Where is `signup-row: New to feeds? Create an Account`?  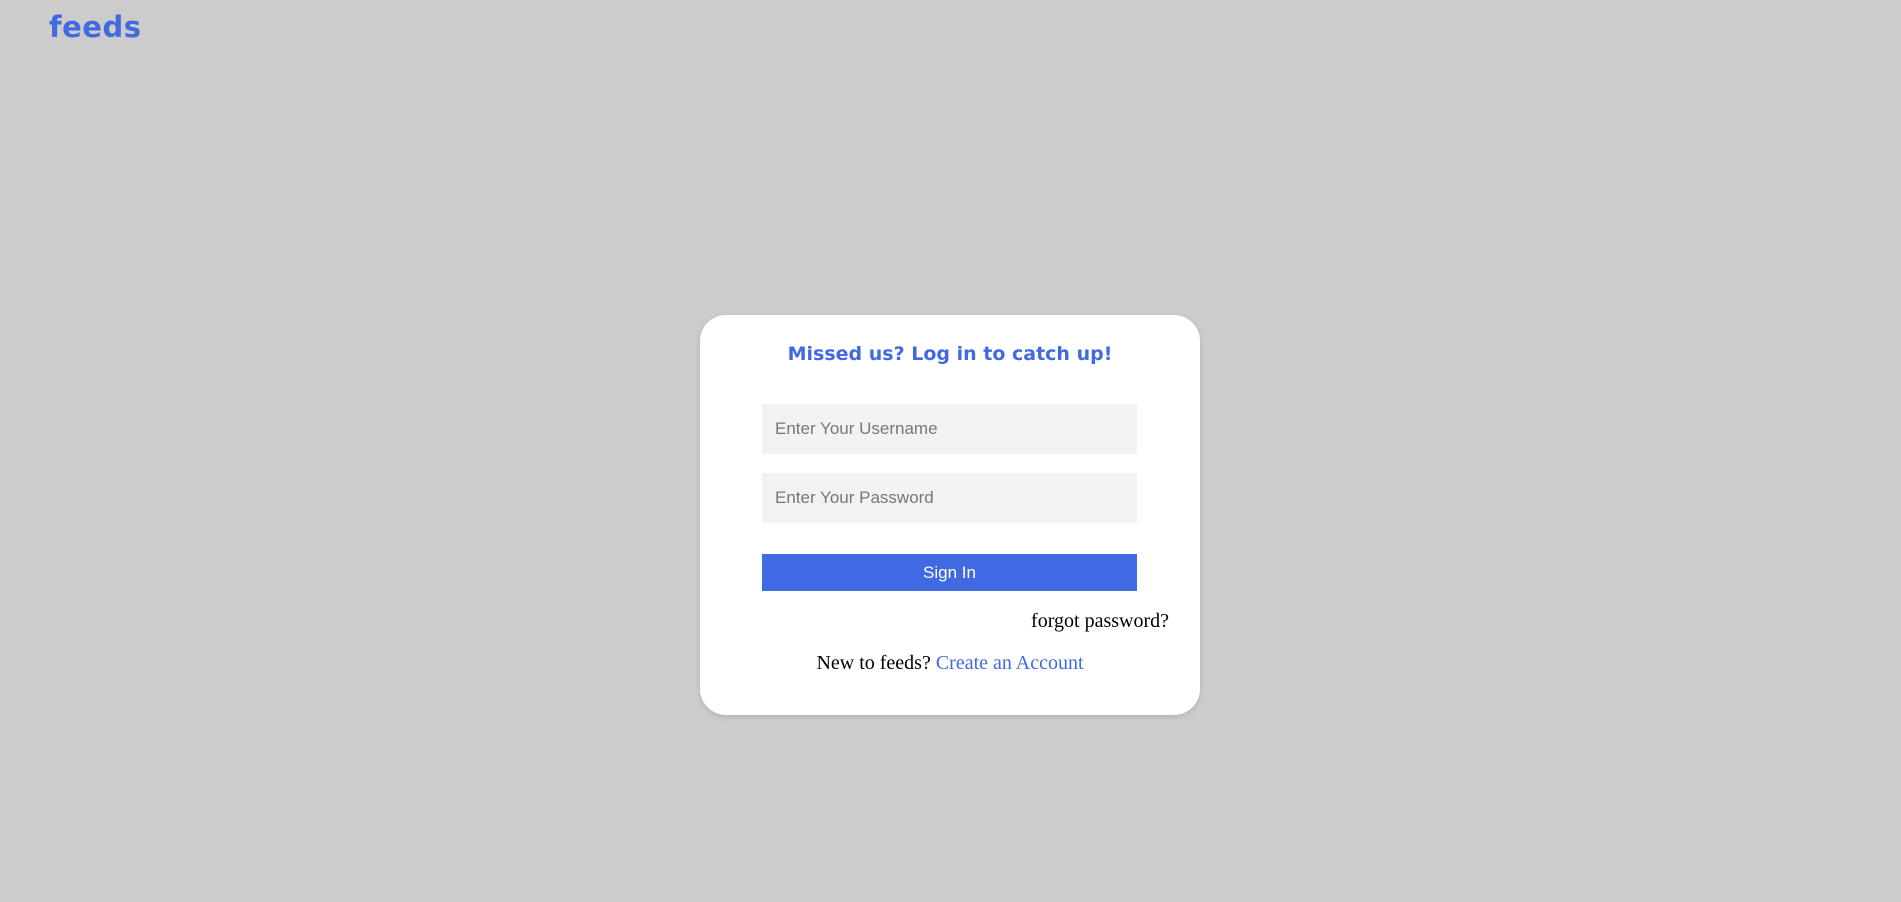 signup-row: New to feeds? Create an Account is located at coordinates (950, 663).